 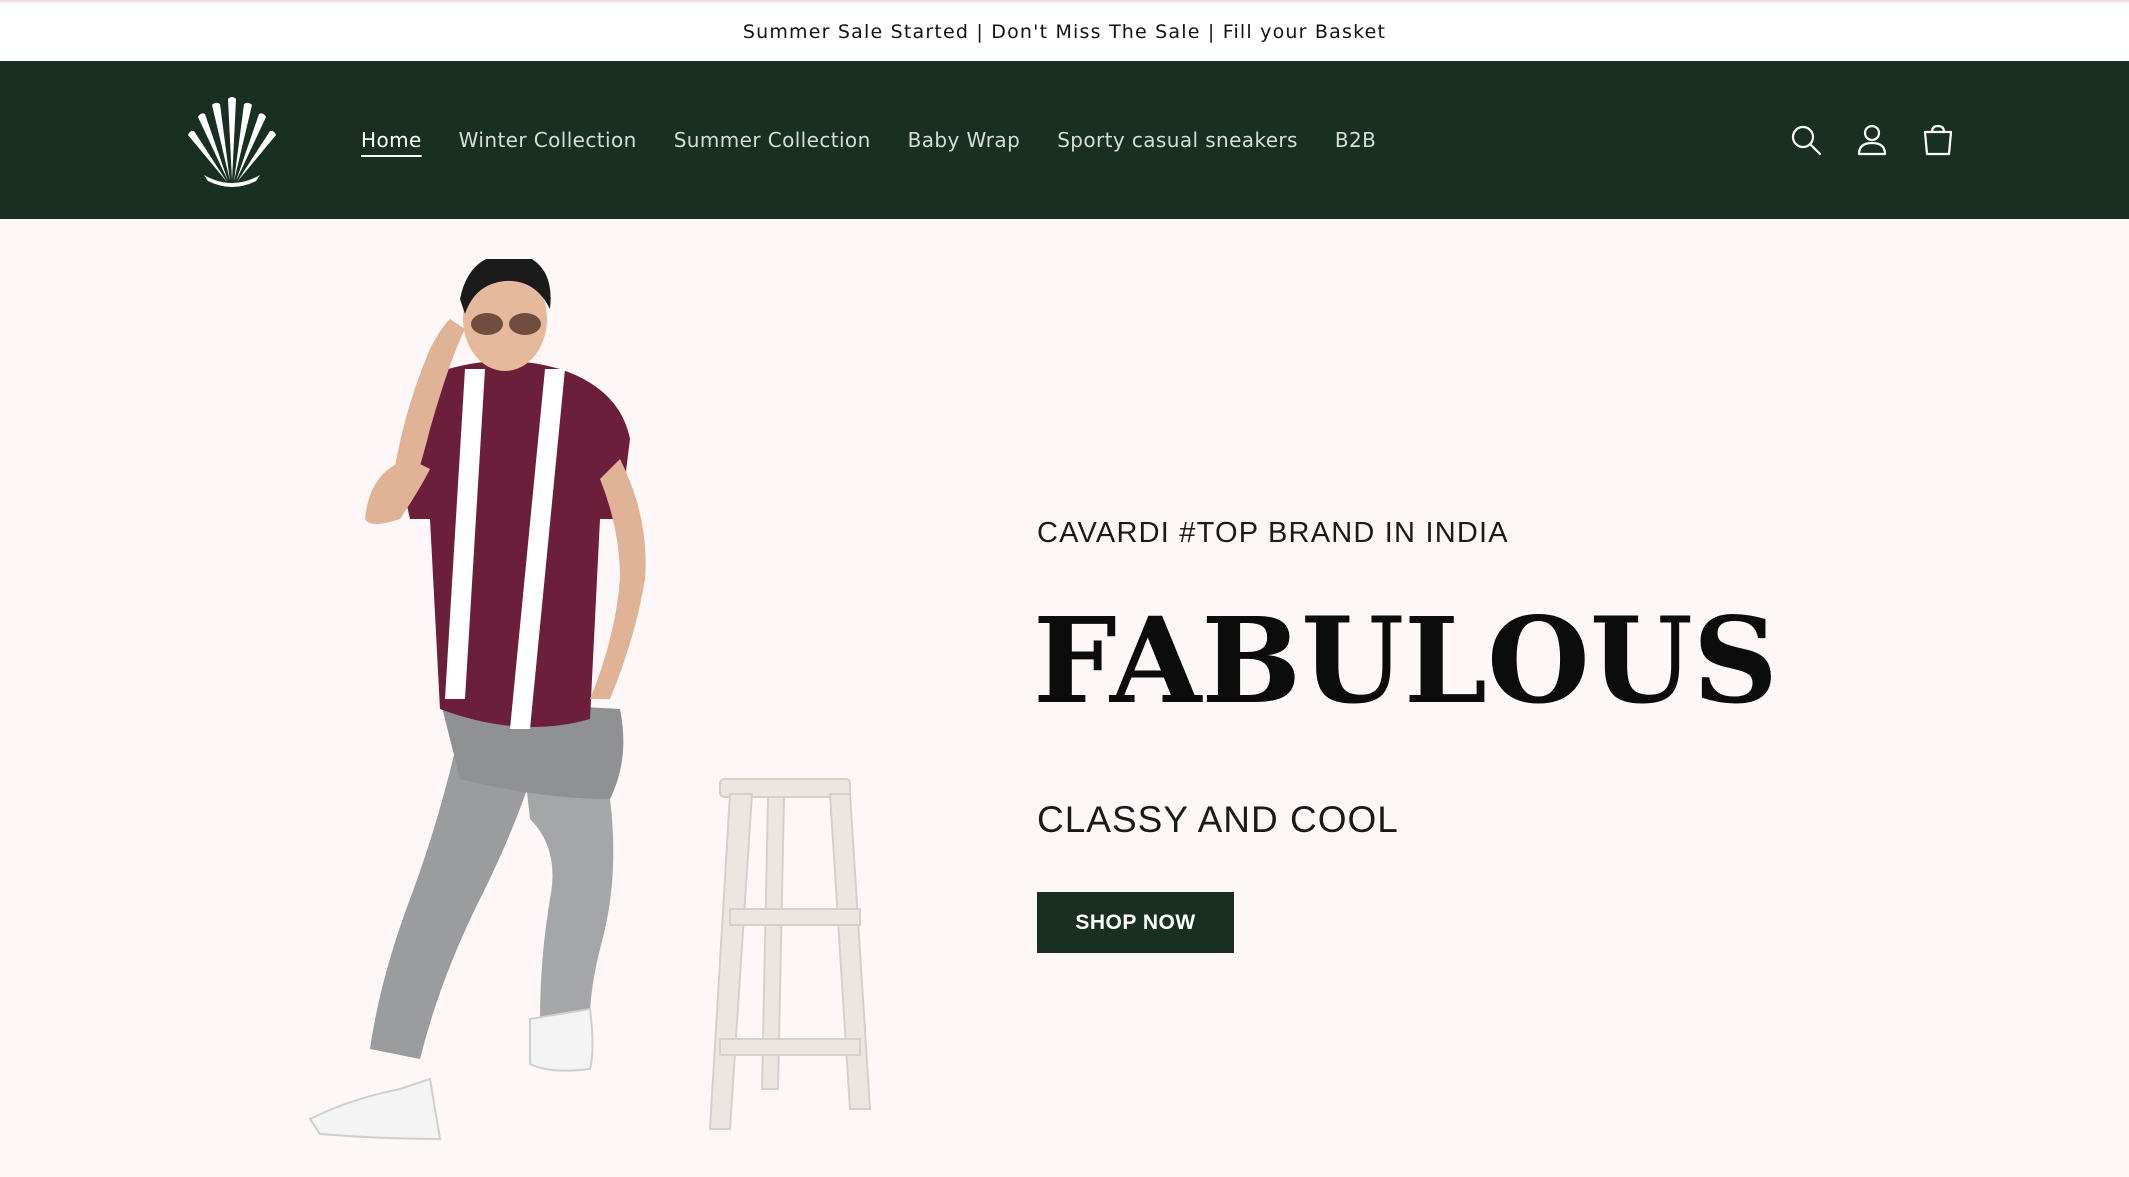 I want to click on nav-item-sporty-casual-sneakers: Sporty casual sneakers, so click(x=1177, y=140).